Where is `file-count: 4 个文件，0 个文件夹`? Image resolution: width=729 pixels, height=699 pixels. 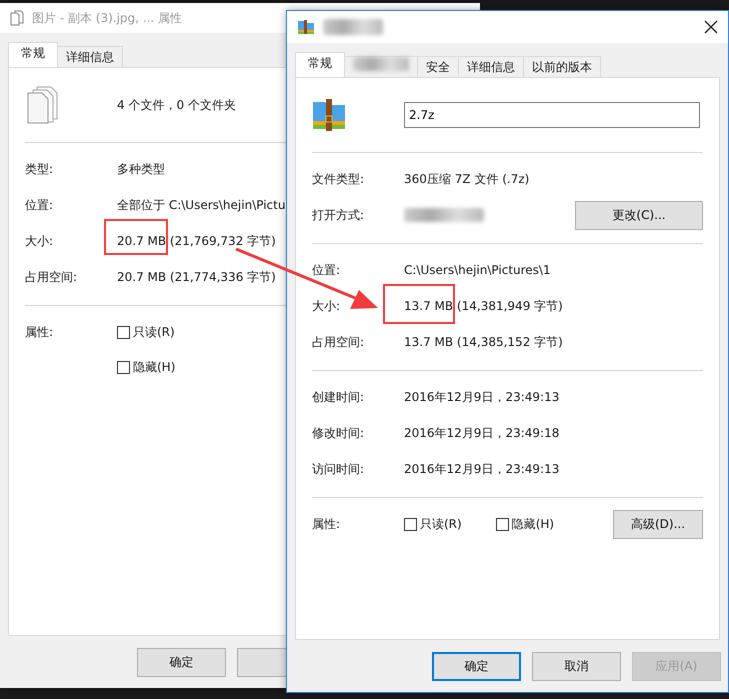
file-count: 4 个文件，0 个文件夹 is located at coordinates (176, 105).